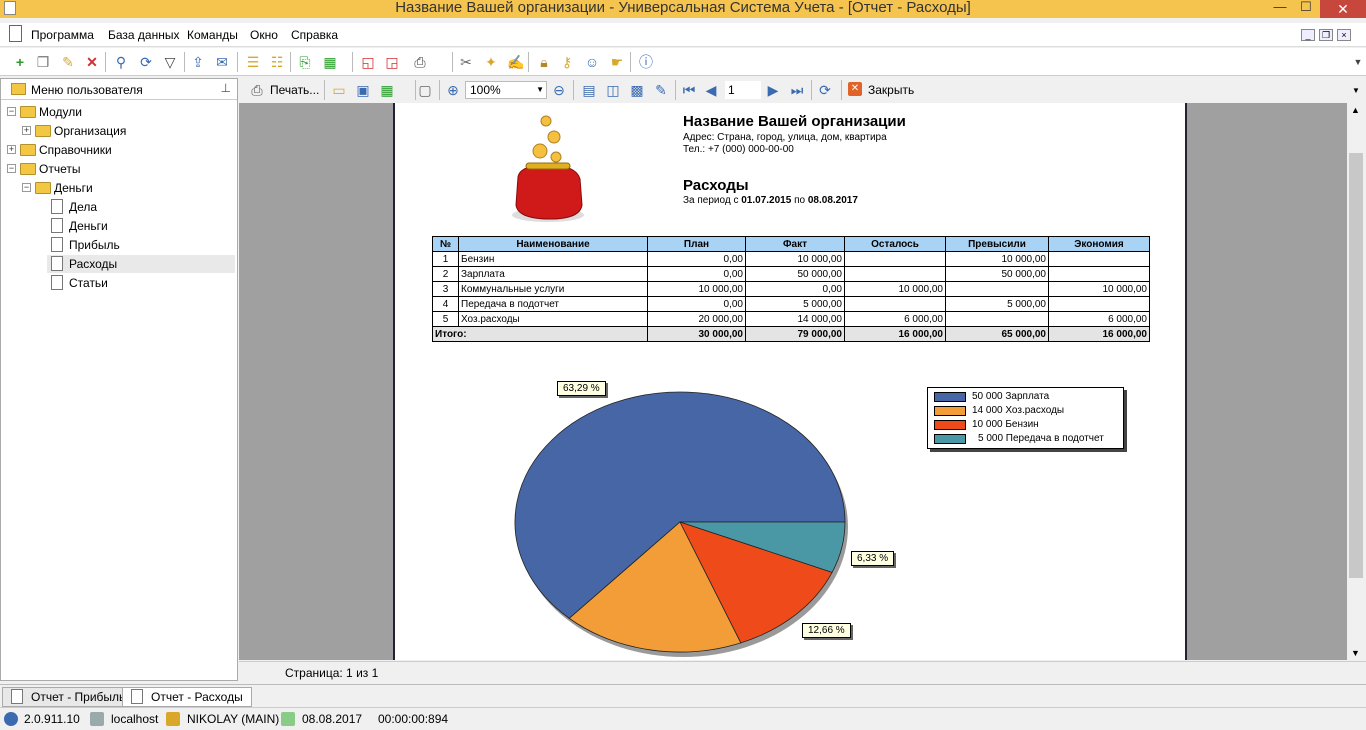 This screenshot has height=730, width=1366. Describe the element at coordinates (43, 62) in the screenshot. I see `copy-icon: ❐` at that location.